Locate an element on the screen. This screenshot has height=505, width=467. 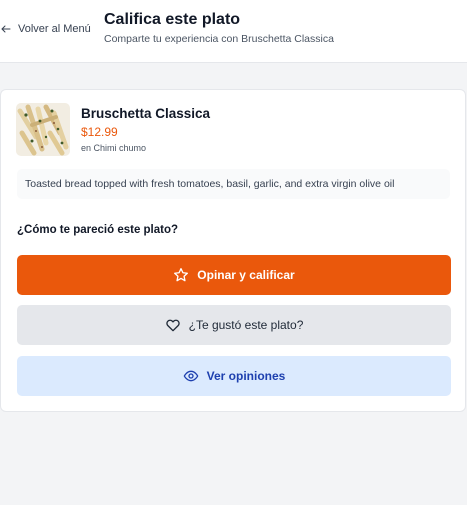
dish-price: $12.99 is located at coordinates (99, 132).